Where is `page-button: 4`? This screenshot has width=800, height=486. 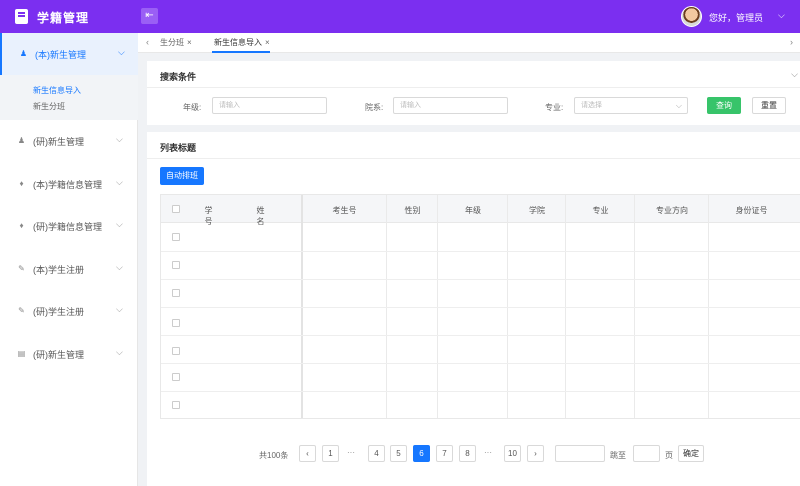 page-button: 4 is located at coordinates (376, 453).